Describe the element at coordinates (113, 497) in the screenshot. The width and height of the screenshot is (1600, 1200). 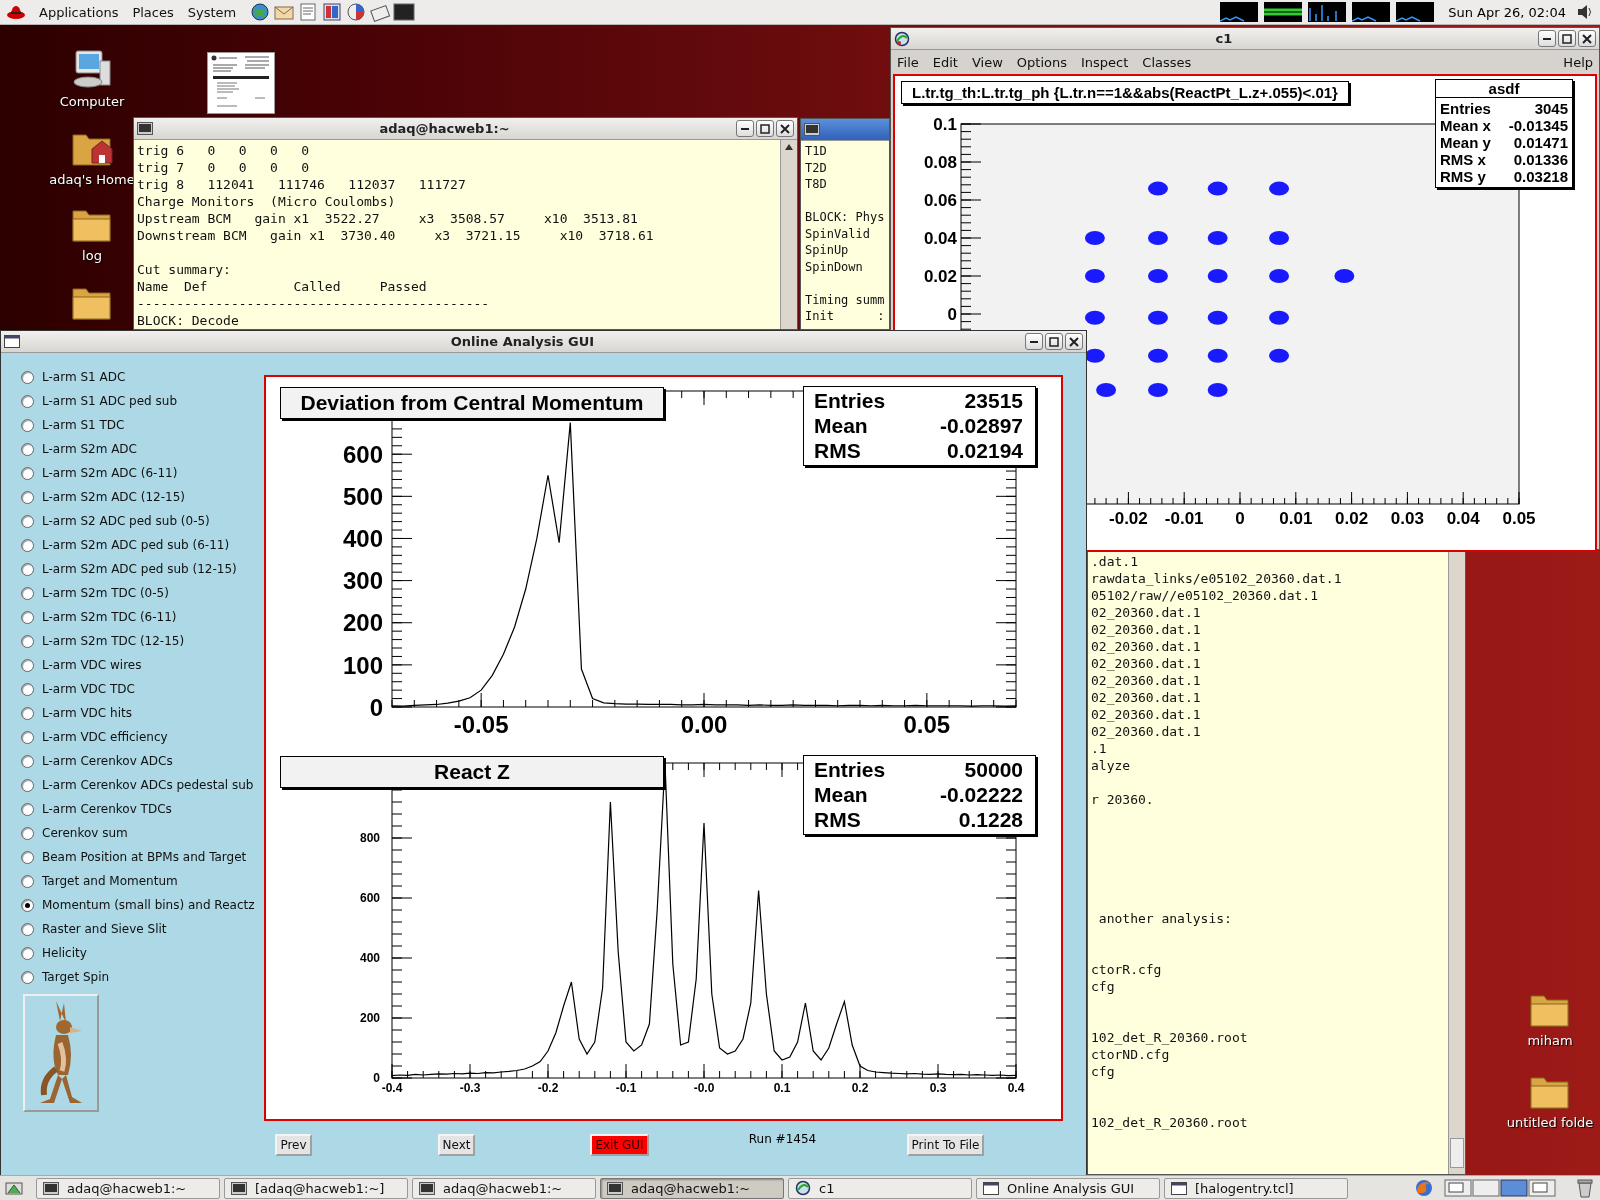
I see `radio-label: L-arm S2m ADC (12-15)` at that location.